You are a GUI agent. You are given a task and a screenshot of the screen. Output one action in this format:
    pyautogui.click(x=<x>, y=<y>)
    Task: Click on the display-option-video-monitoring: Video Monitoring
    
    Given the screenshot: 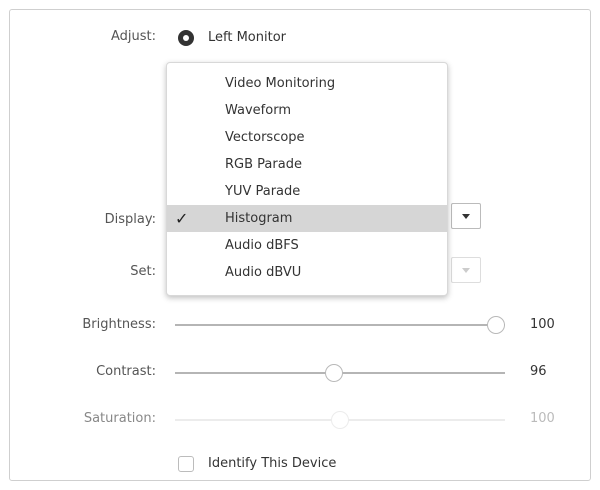 What is the action you would take?
    pyautogui.click(x=307, y=83)
    